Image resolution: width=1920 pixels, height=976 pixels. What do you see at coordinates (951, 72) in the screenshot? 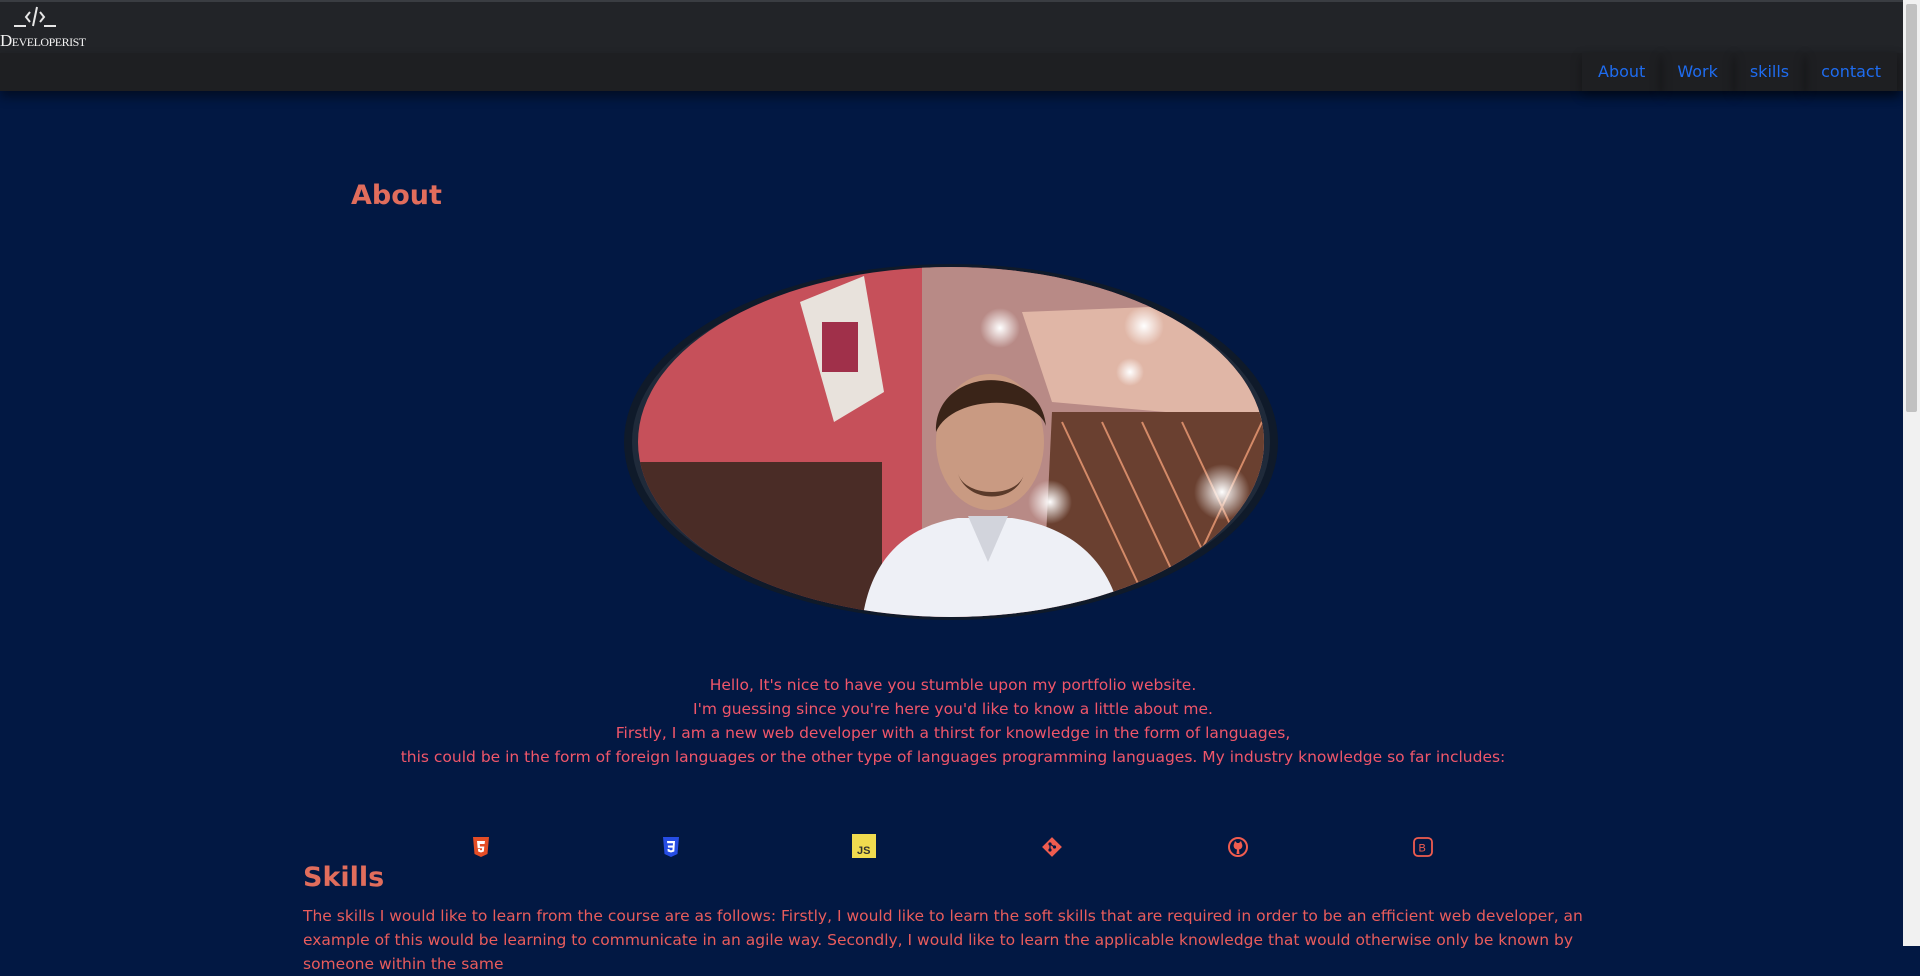
I see `navbar: About Work skills contact` at bounding box center [951, 72].